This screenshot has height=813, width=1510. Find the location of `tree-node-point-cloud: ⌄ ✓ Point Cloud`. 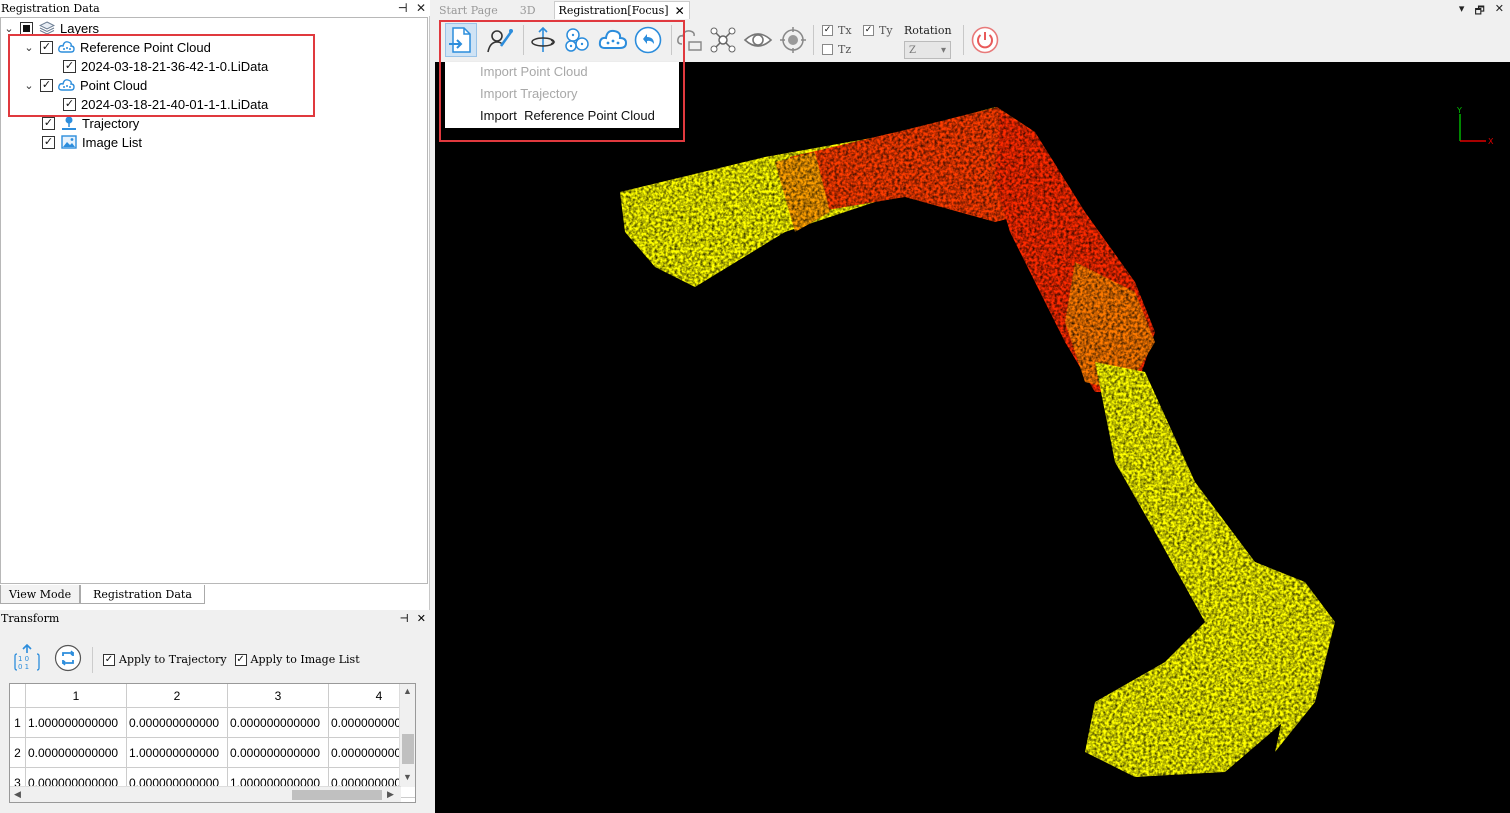

tree-node-point-cloud: ⌄ ✓ Point Cloud is located at coordinates (85, 85).